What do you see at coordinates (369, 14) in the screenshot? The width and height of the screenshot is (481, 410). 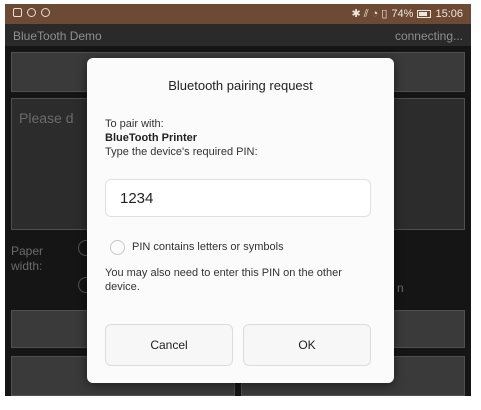 I see `system-indicators: ✱ ⫽ ◔ ▯` at bounding box center [369, 14].